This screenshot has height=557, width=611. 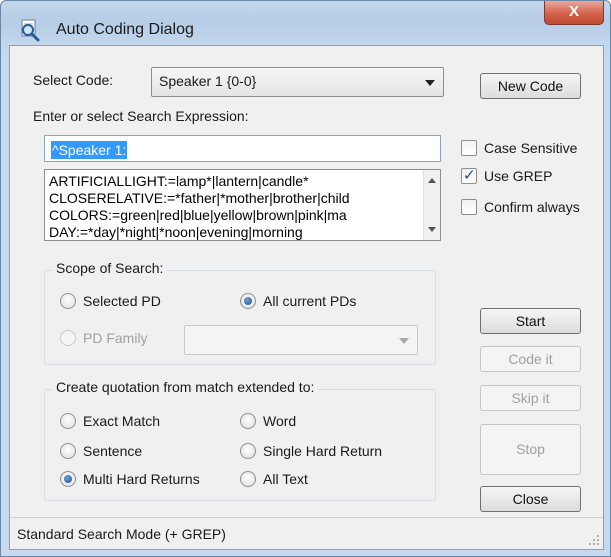 I want to click on word-label: Word, so click(x=280, y=421).